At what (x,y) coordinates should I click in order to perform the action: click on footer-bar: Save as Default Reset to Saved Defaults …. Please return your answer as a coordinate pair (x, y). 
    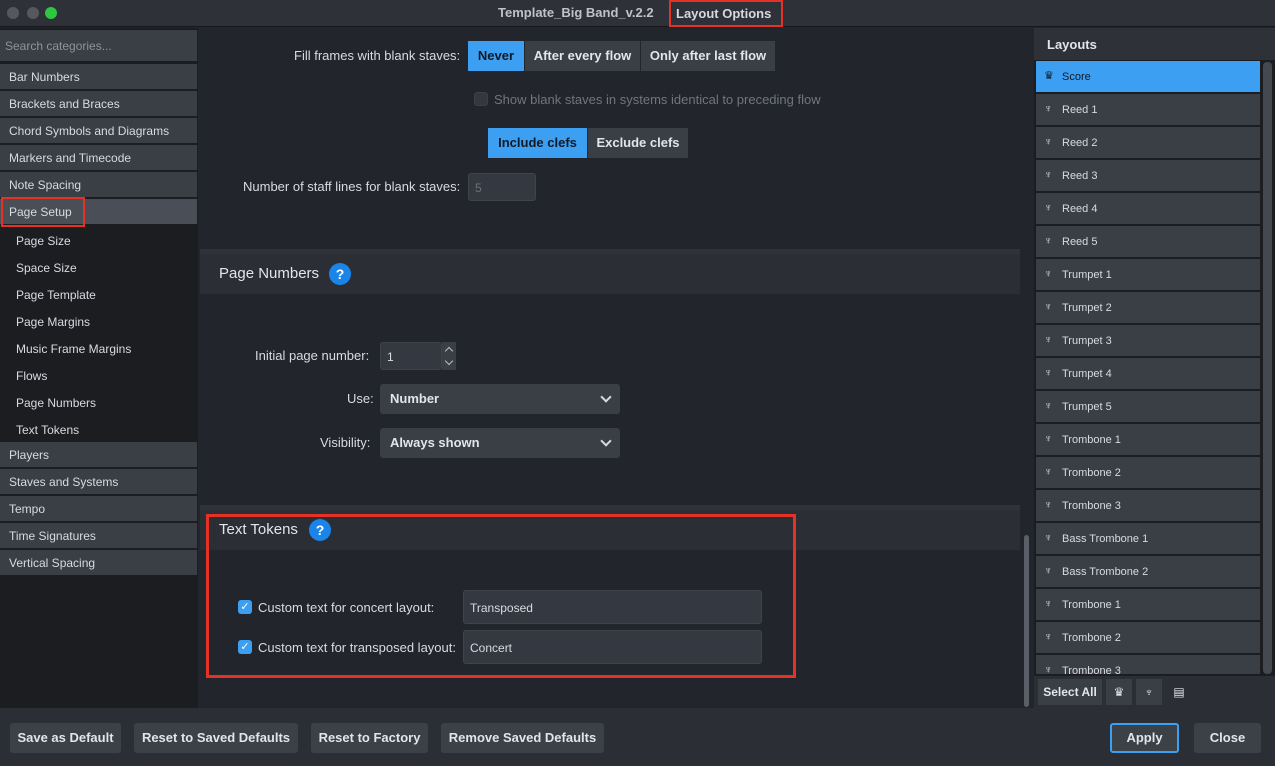
    Looking at the image, I should click on (637, 737).